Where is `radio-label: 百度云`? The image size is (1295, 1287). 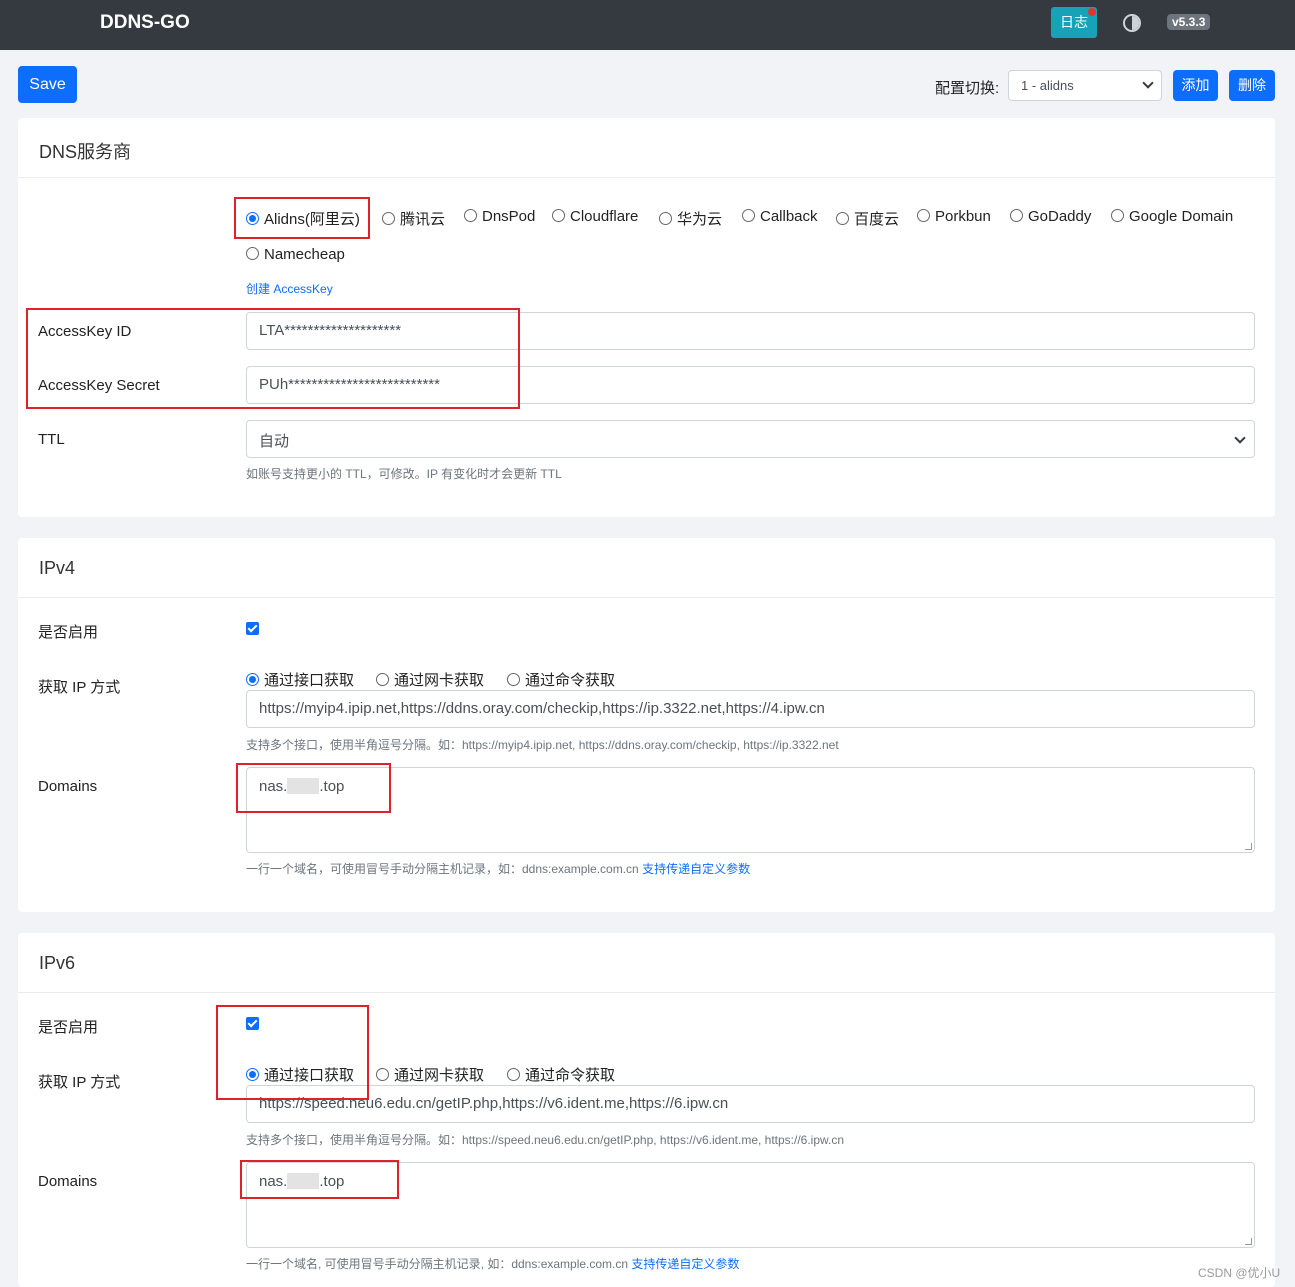 radio-label: 百度云 is located at coordinates (877, 219).